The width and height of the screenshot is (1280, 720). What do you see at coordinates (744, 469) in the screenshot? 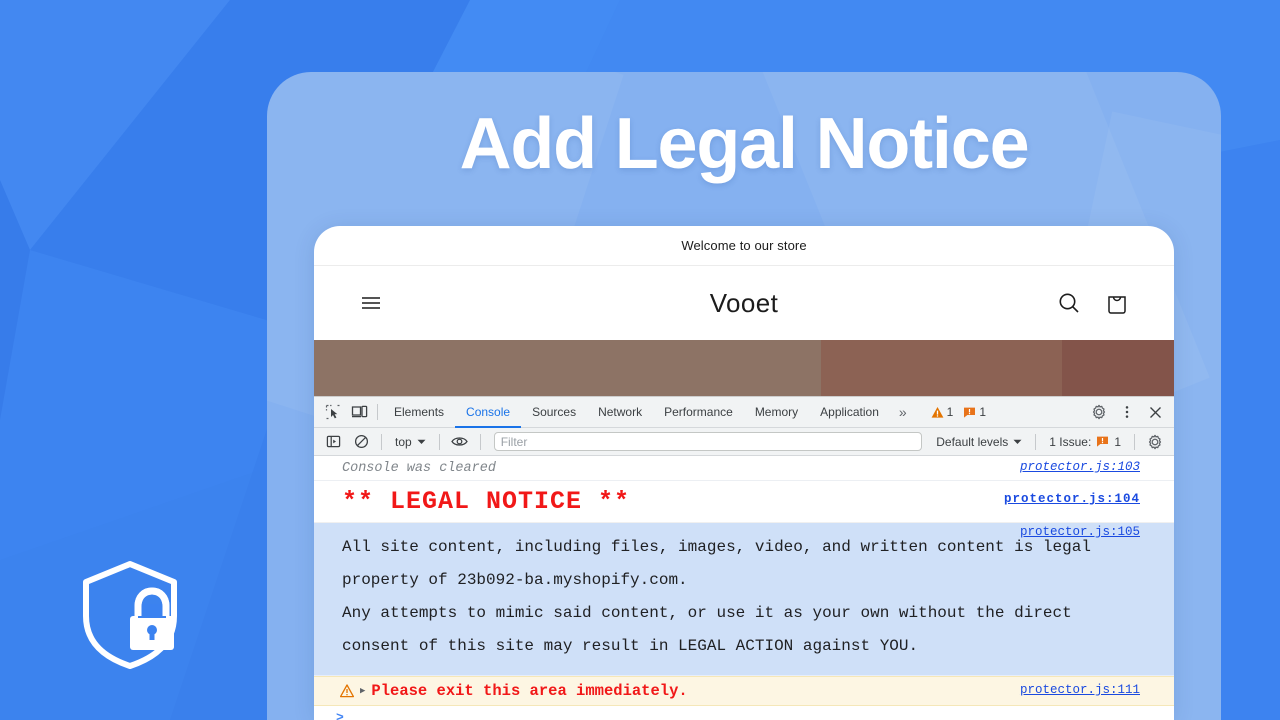
I see `console-row-cleared: Console was cleared protector.js:103` at bounding box center [744, 469].